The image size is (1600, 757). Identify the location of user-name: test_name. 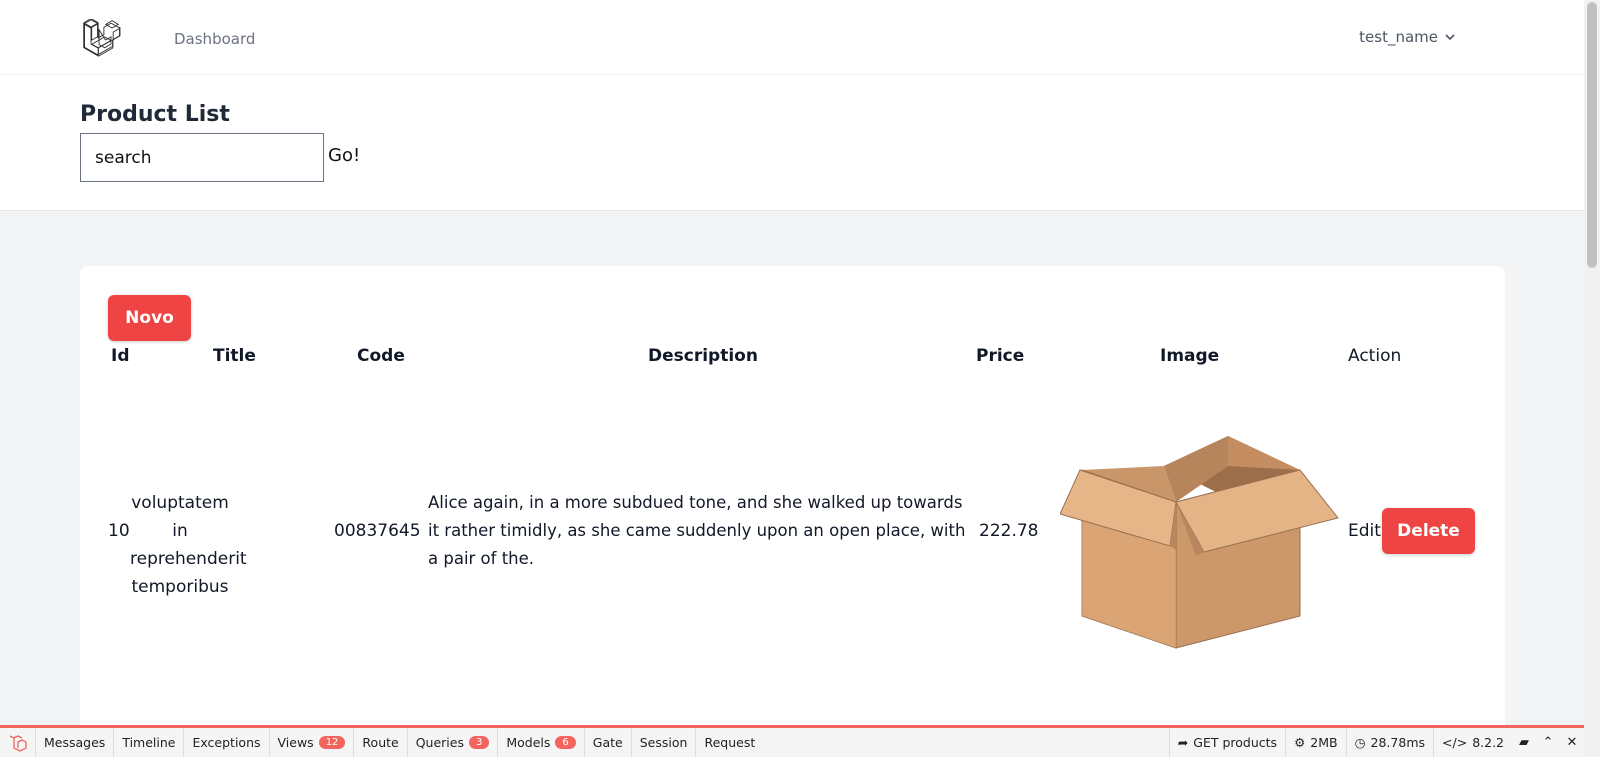
(1398, 37).